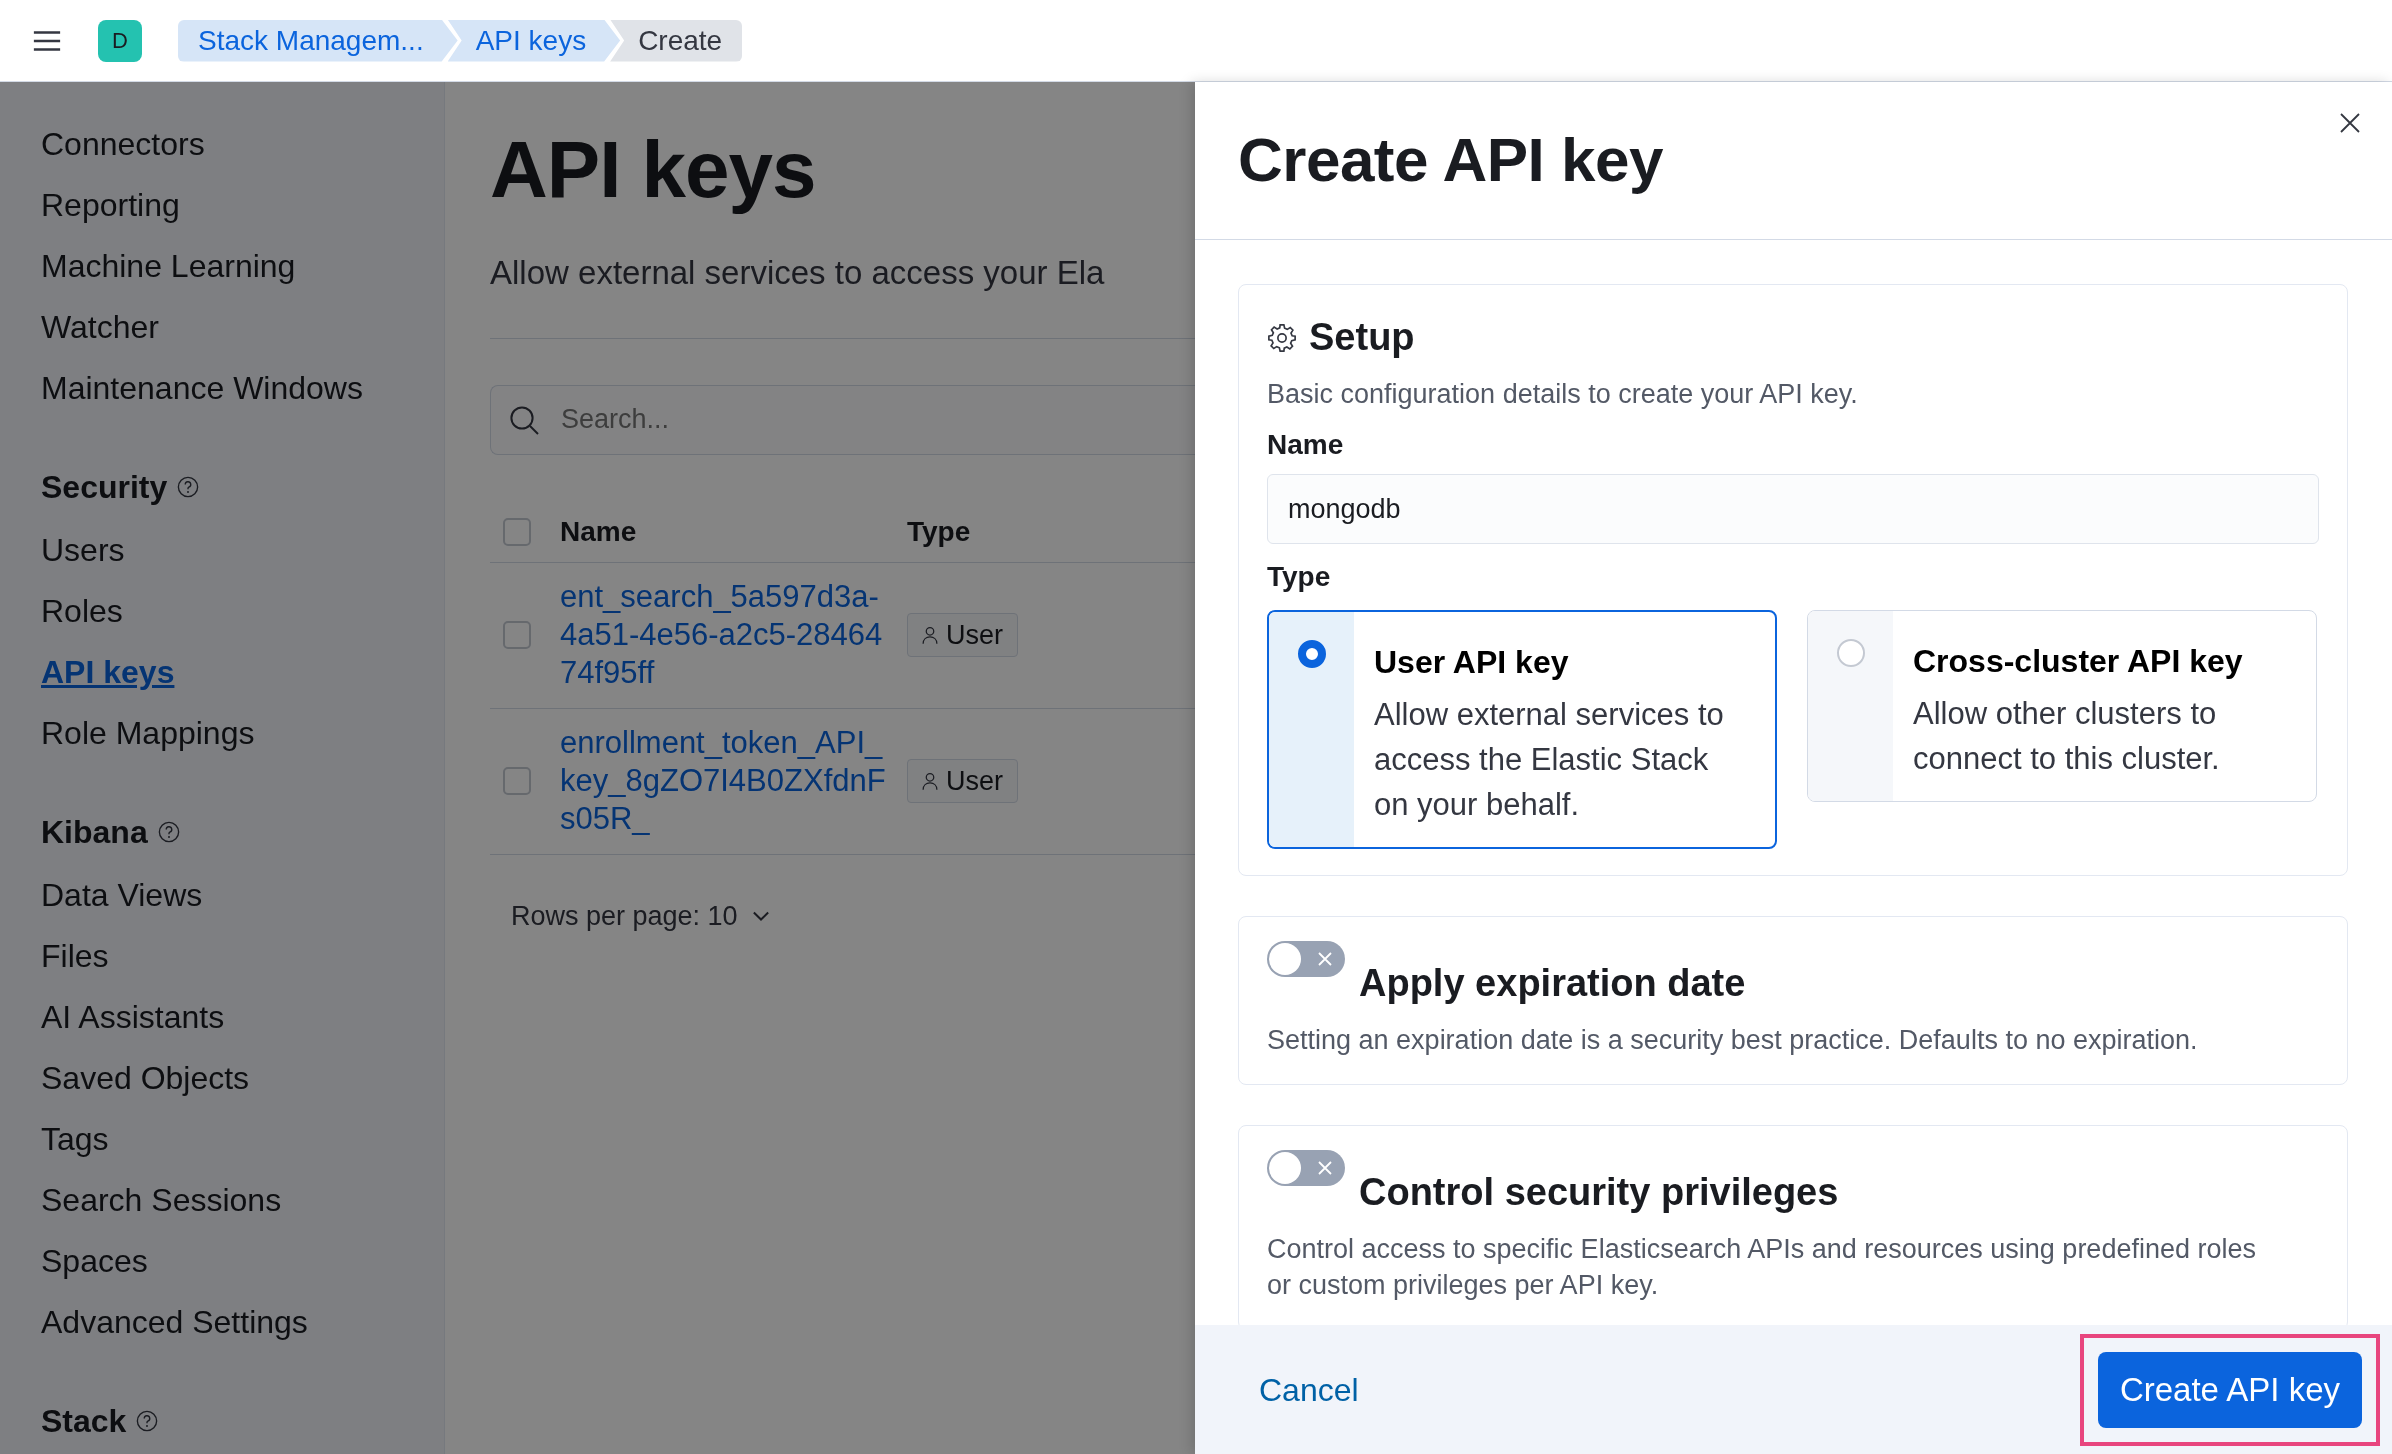  What do you see at coordinates (1599, 1192) in the screenshot?
I see `panel-title: Control security privileges` at bounding box center [1599, 1192].